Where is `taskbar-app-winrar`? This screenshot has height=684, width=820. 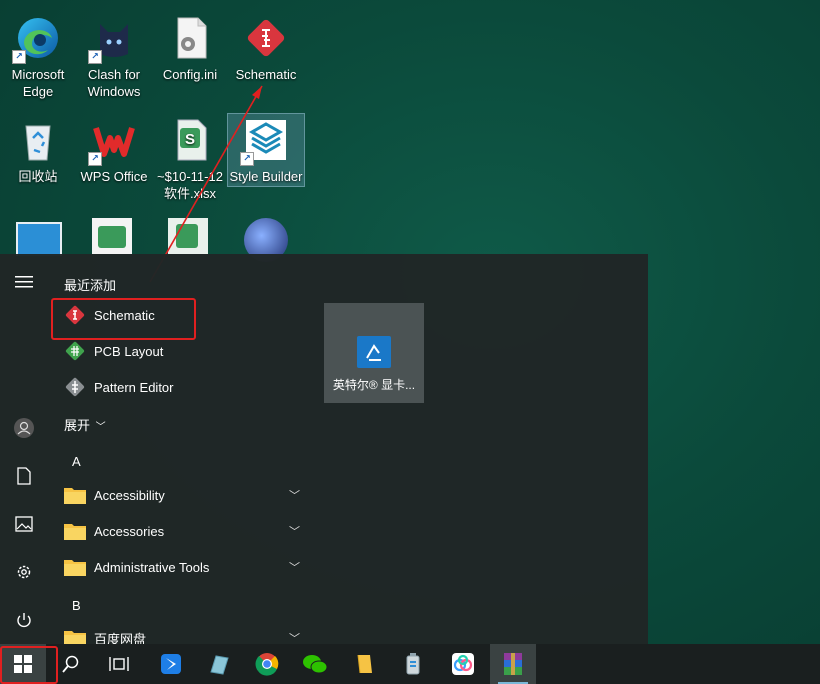 taskbar-app-winrar is located at coordinates (513, 664).